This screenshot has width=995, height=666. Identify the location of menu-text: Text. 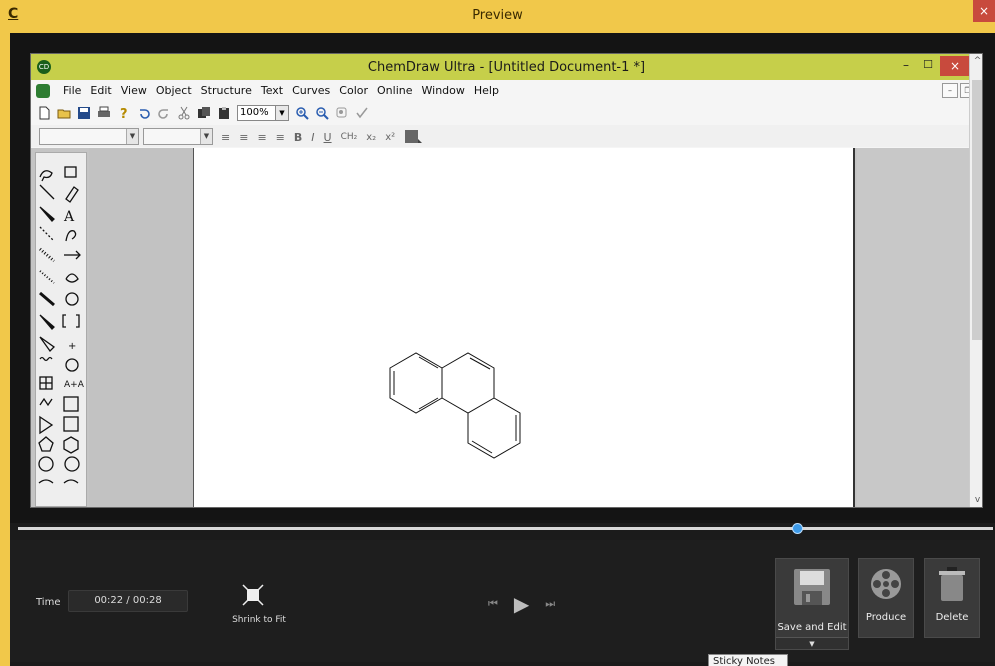
(272, 90).